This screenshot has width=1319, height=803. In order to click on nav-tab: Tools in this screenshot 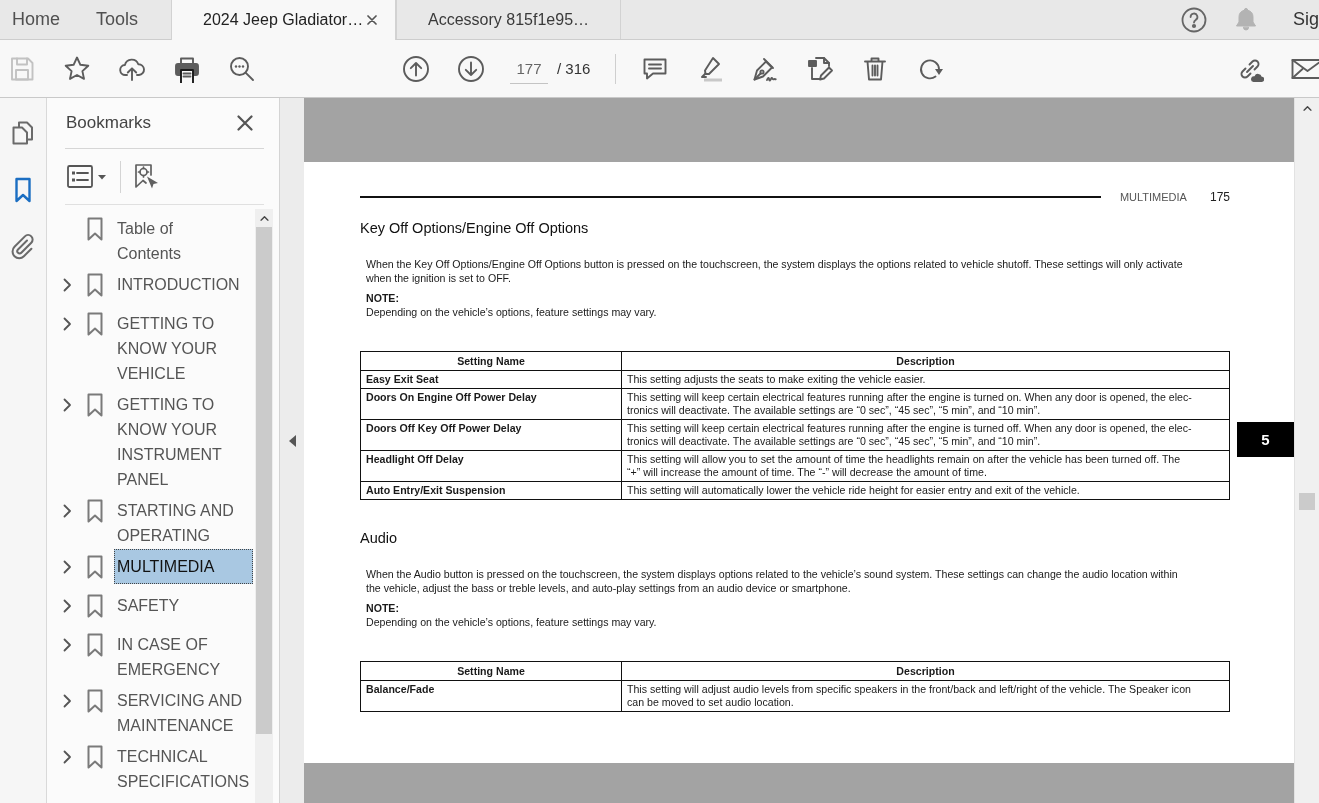, I will do `click(128, 19)`.